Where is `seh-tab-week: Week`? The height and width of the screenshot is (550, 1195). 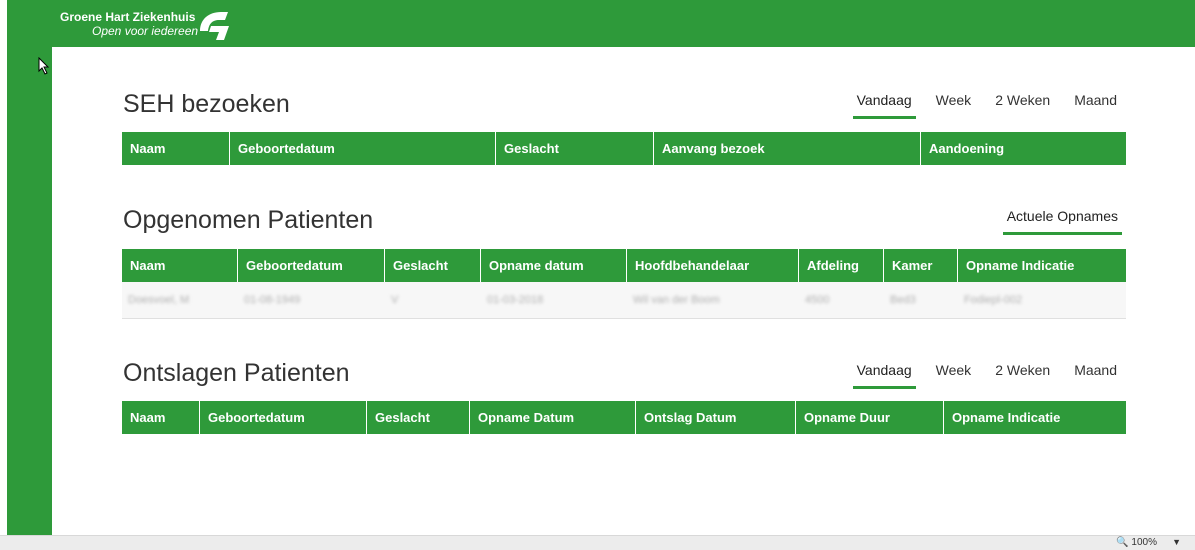
seh-tab-week: Week is located at coordinates (954, 104).